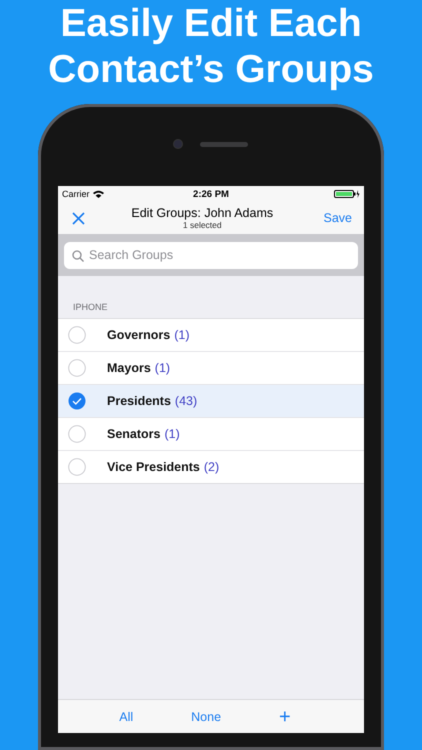 Image resolution: width=422 pixels, height=750 pixels. I want to click on group-row: Vice Presidents (2), so click(211, 467).